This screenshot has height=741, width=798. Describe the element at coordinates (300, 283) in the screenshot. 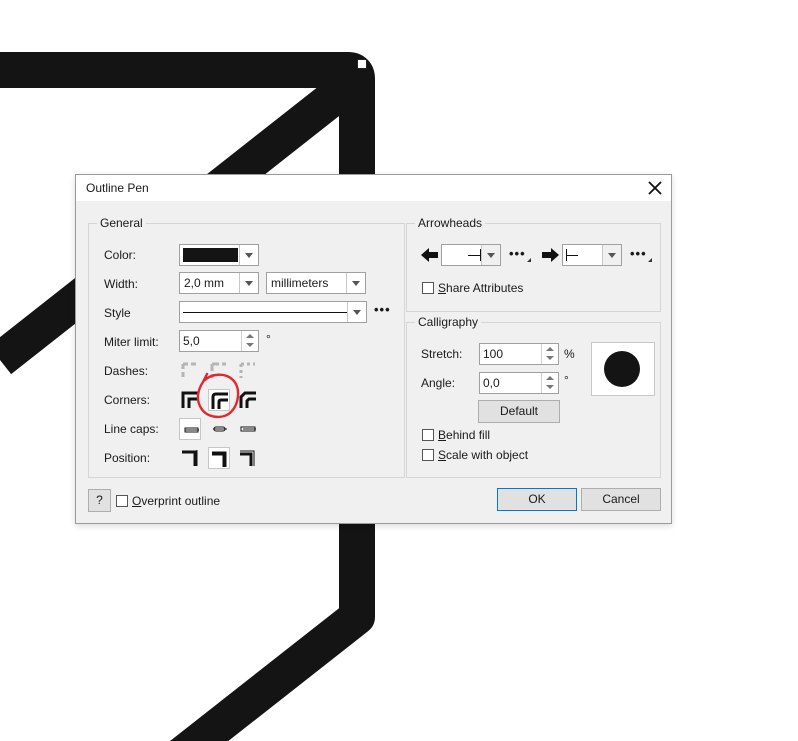

I see `width-unit-value: millimeters` at that location.